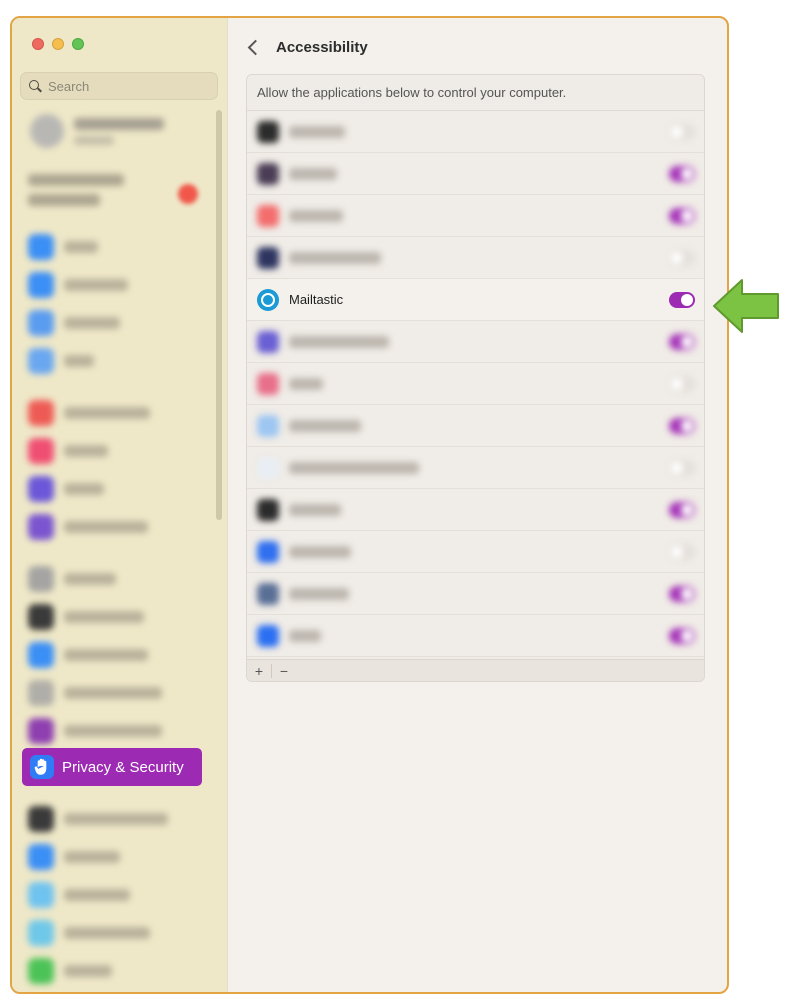 This screenshot has height=1004, width=788. Describe the element at coordinates (98, 819) in the screenshot. I see `sidebar-item-desktop-dock` at that location.